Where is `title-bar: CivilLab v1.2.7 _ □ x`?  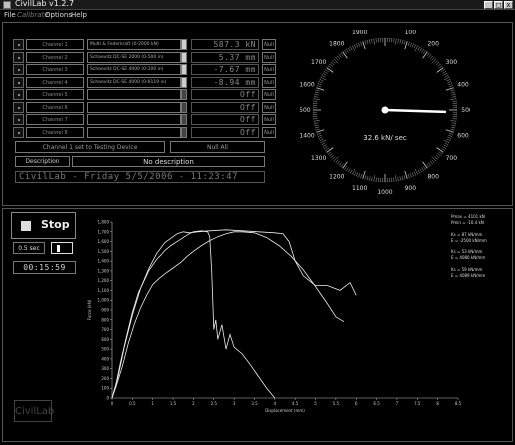 title-bar: CivilLab v1.2.7 _ □ x is located at coordinates (257, 5).